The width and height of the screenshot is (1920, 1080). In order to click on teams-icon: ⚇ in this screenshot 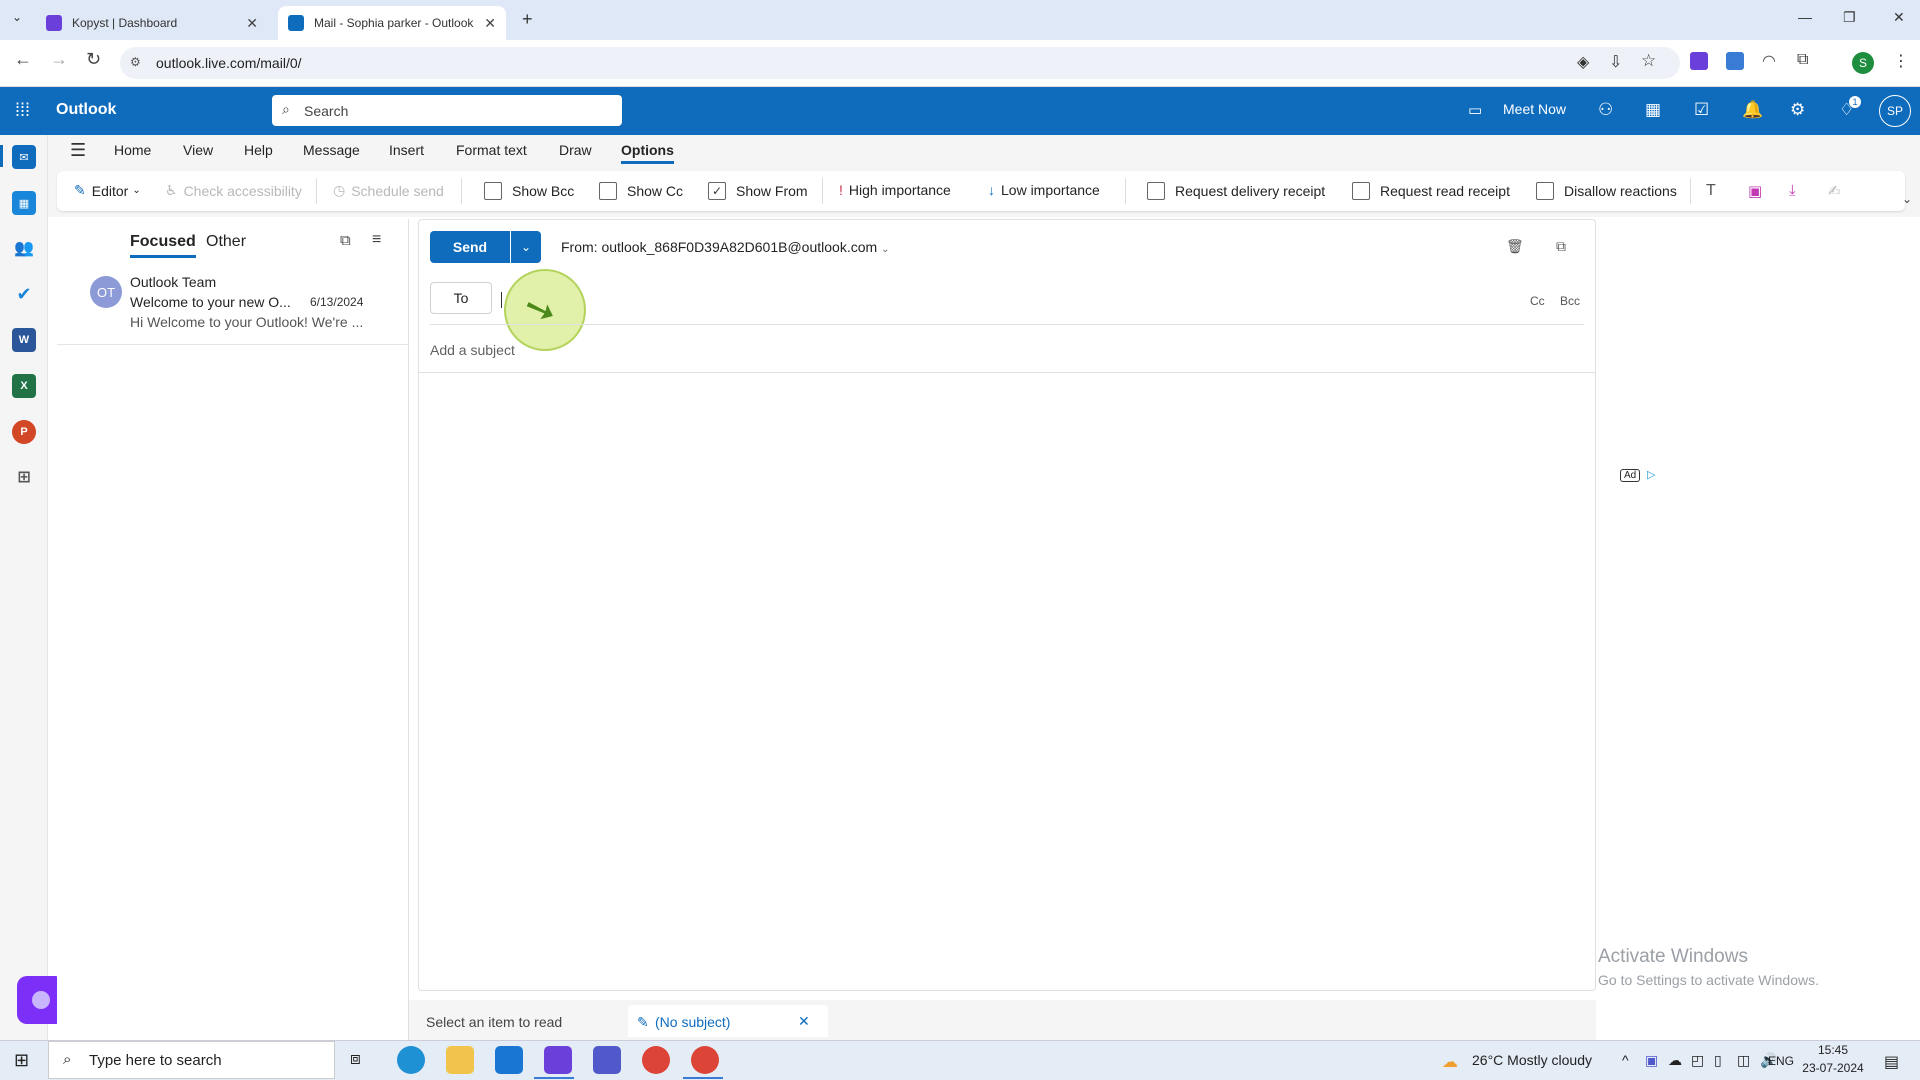, I will do `click(1605, 110)`.